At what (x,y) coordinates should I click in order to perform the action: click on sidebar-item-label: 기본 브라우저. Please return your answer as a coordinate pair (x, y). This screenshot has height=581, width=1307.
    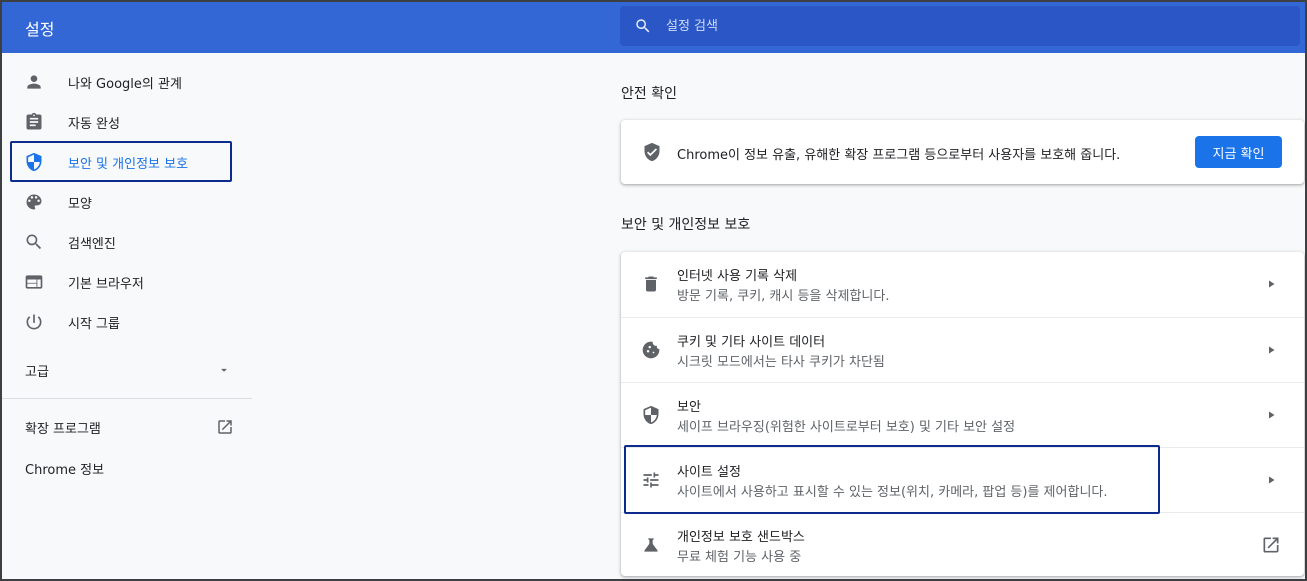
    Looking at the image, I should click on (106, 284).